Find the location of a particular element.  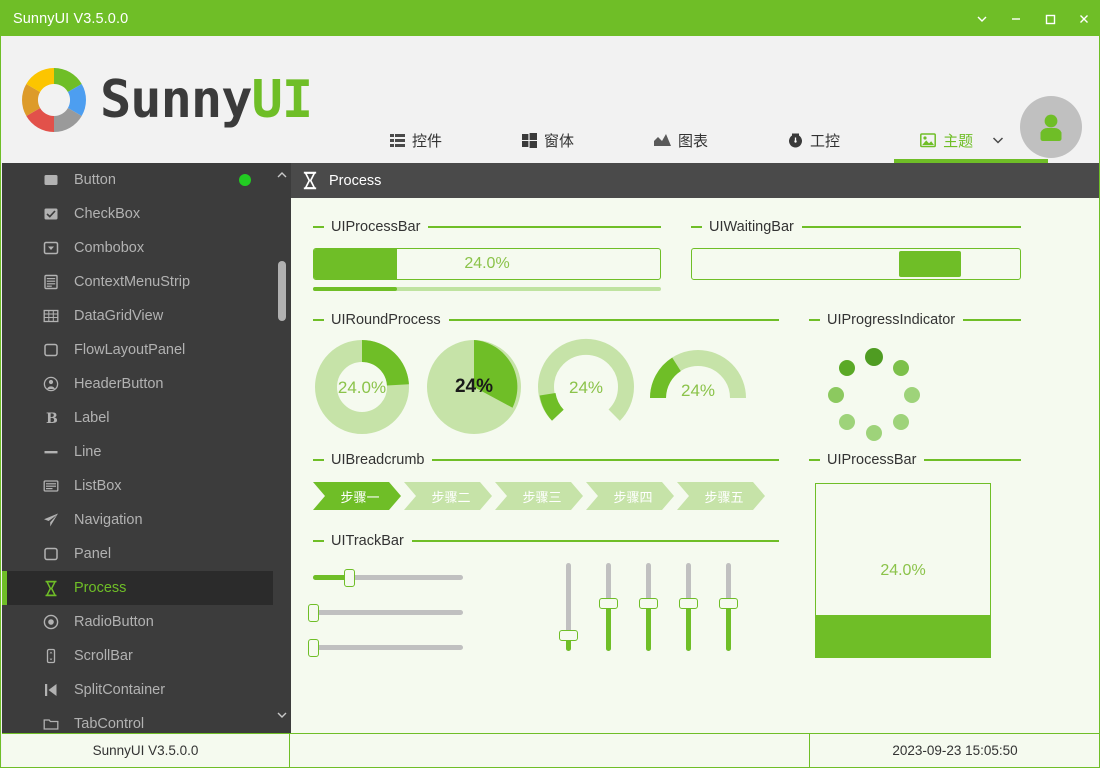

combobox-icon is located at coordinates (51, 248).